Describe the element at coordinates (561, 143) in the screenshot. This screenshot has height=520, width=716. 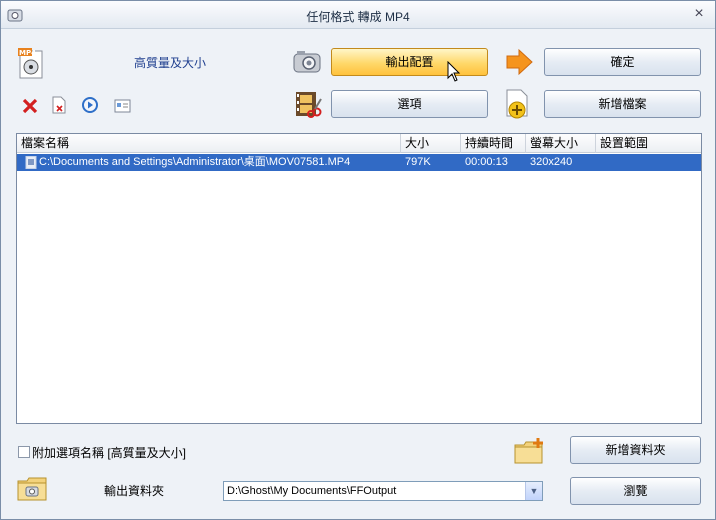
I see `column-header-screen-size: 螢幕大小` at that location.